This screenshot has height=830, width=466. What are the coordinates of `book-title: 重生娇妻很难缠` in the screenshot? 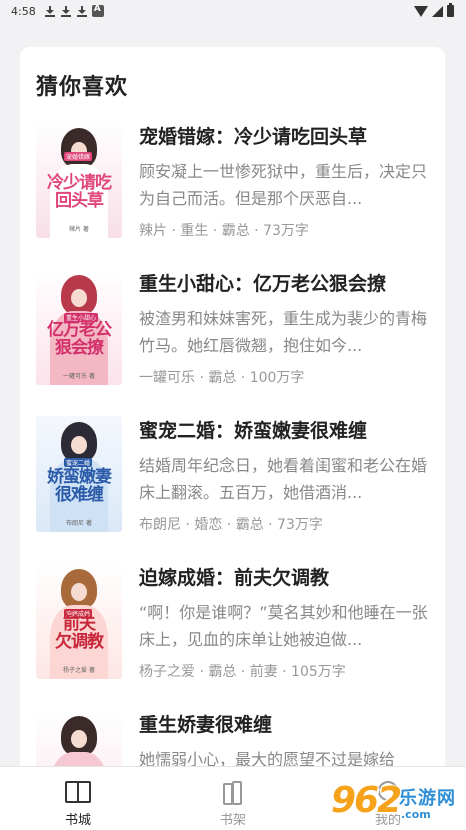 It's located at (205, 723).